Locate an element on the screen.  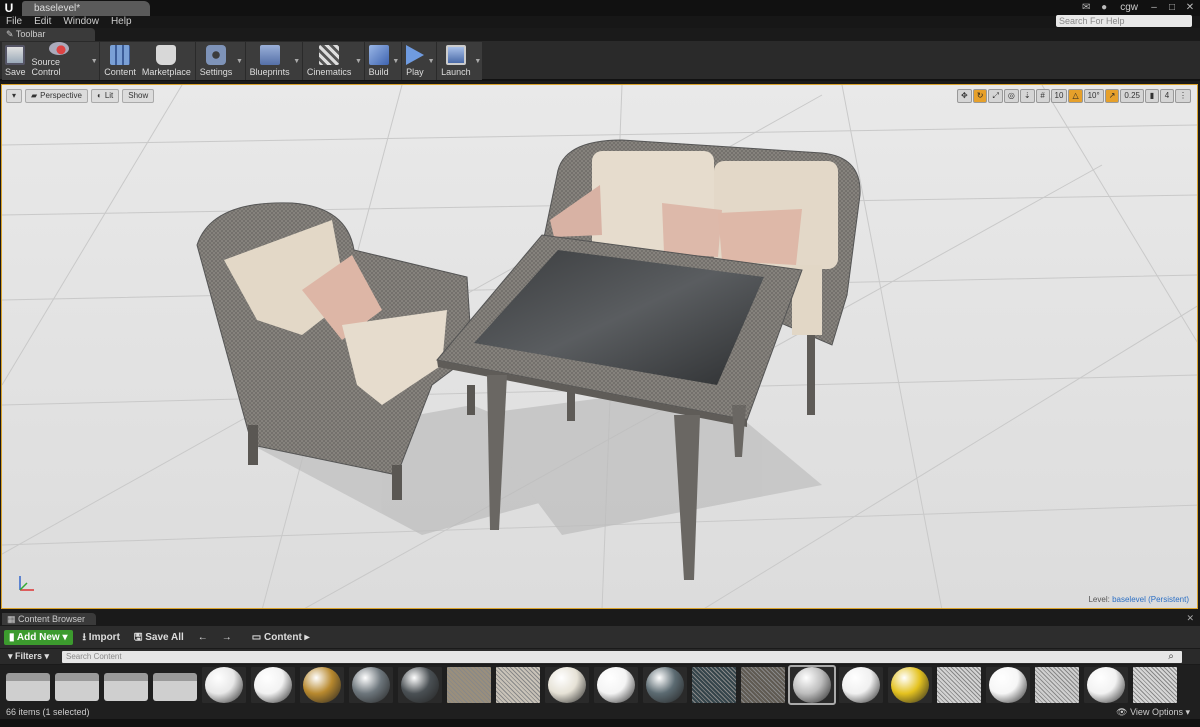
cinematics-dropdown-icon: ▼ is located at coordinates (358, 61).